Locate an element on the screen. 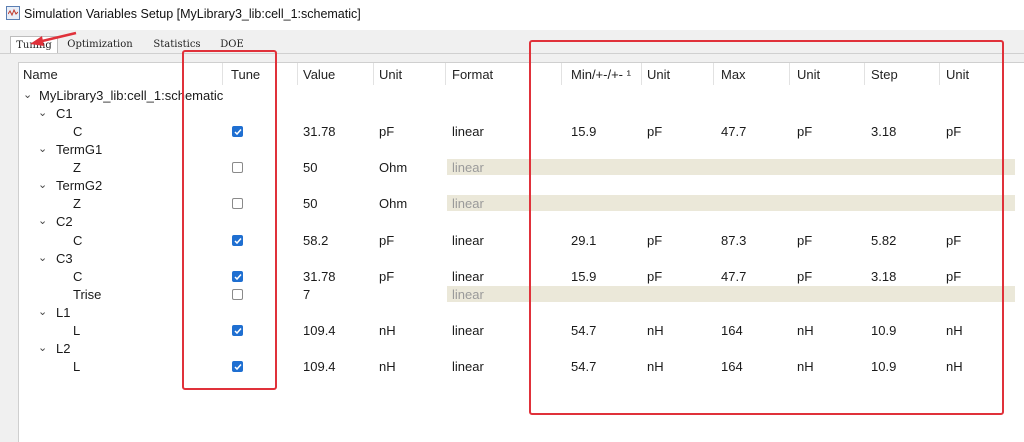 This screenshot has height=442, width=1024. tree-group-label: L1 is located at coordinates (63, 312).